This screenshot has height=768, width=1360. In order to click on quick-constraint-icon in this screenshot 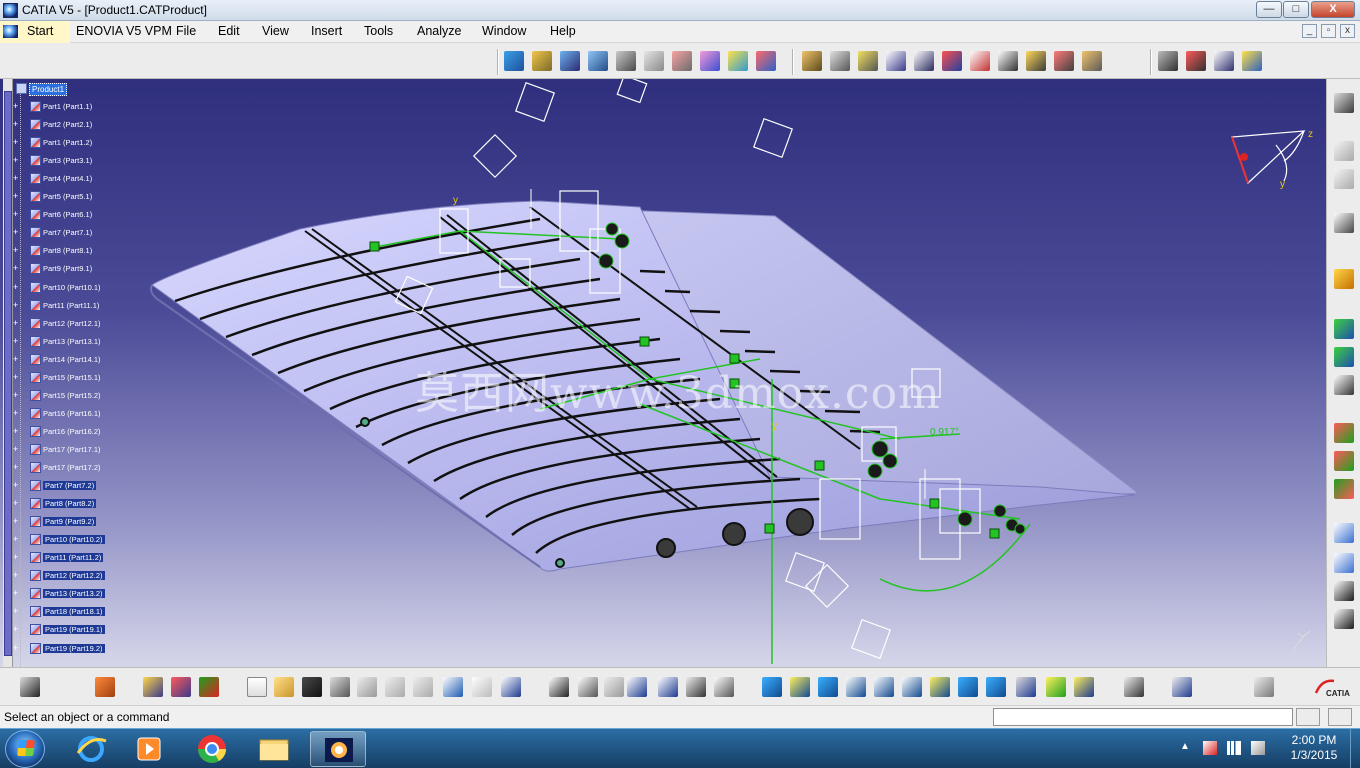, I will do `click(980, 61)`.